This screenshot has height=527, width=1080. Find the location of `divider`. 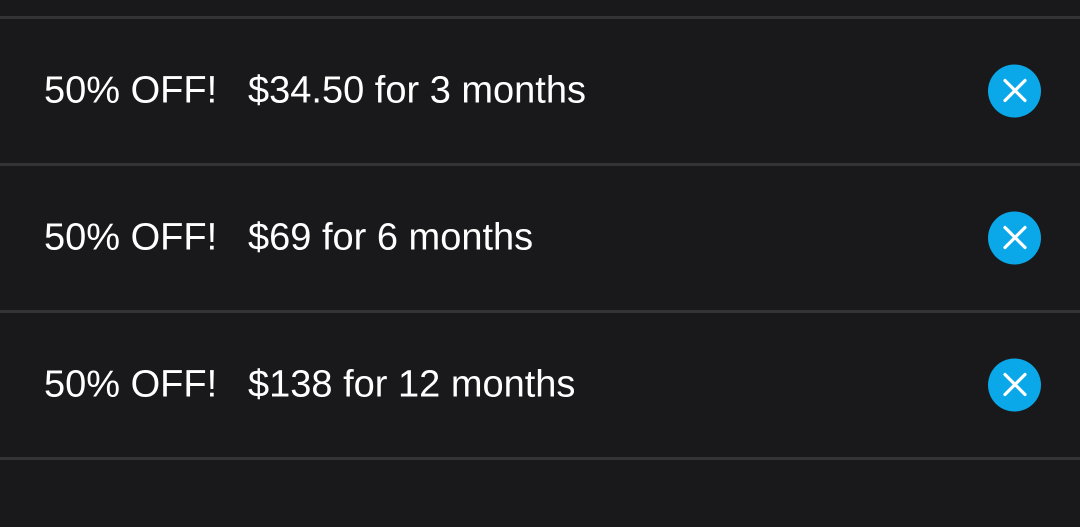

divider is located at coordinates (540, 458).